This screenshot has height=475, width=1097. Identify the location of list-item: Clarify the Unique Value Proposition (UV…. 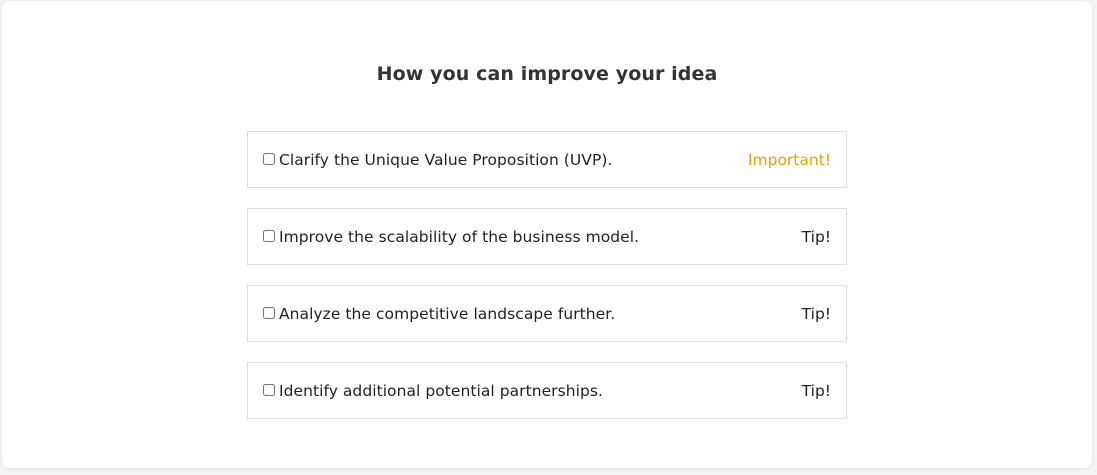
(547, 159).